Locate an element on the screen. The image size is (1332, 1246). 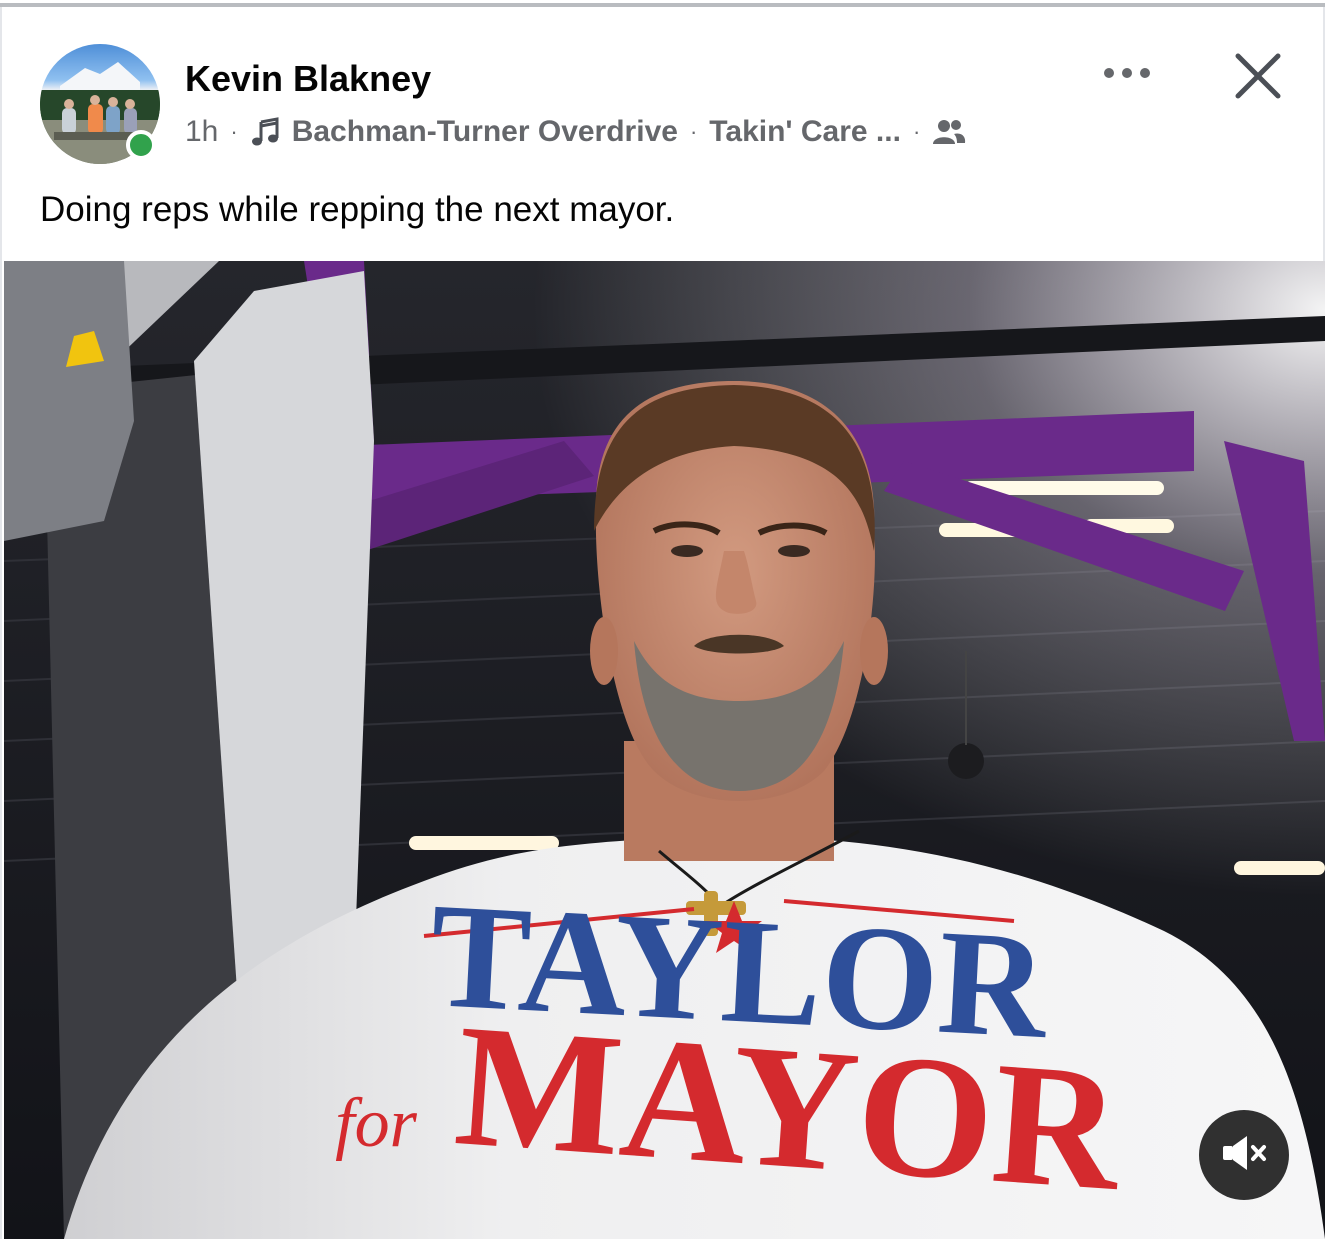
close-button is located at coordinates (1258, 78).